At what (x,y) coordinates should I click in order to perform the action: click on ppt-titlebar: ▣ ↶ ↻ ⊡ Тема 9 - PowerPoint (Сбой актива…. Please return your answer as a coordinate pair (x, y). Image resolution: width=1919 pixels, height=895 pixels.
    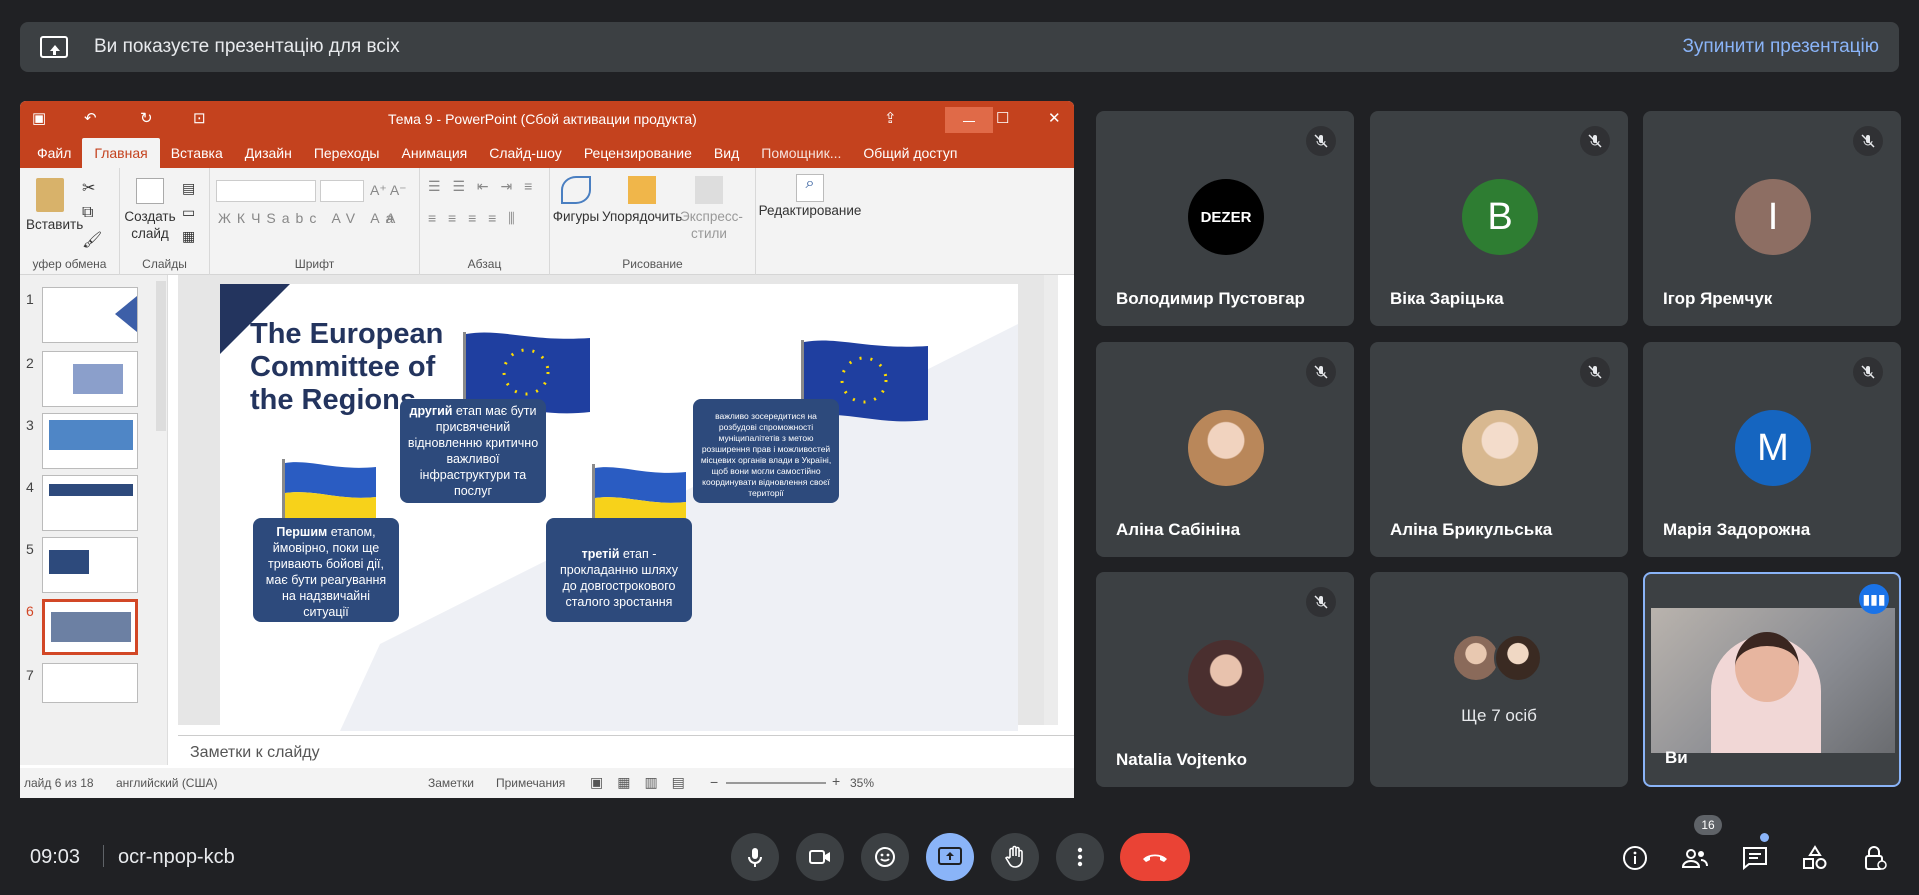
    Looking at the image, I should click on (547, 118).